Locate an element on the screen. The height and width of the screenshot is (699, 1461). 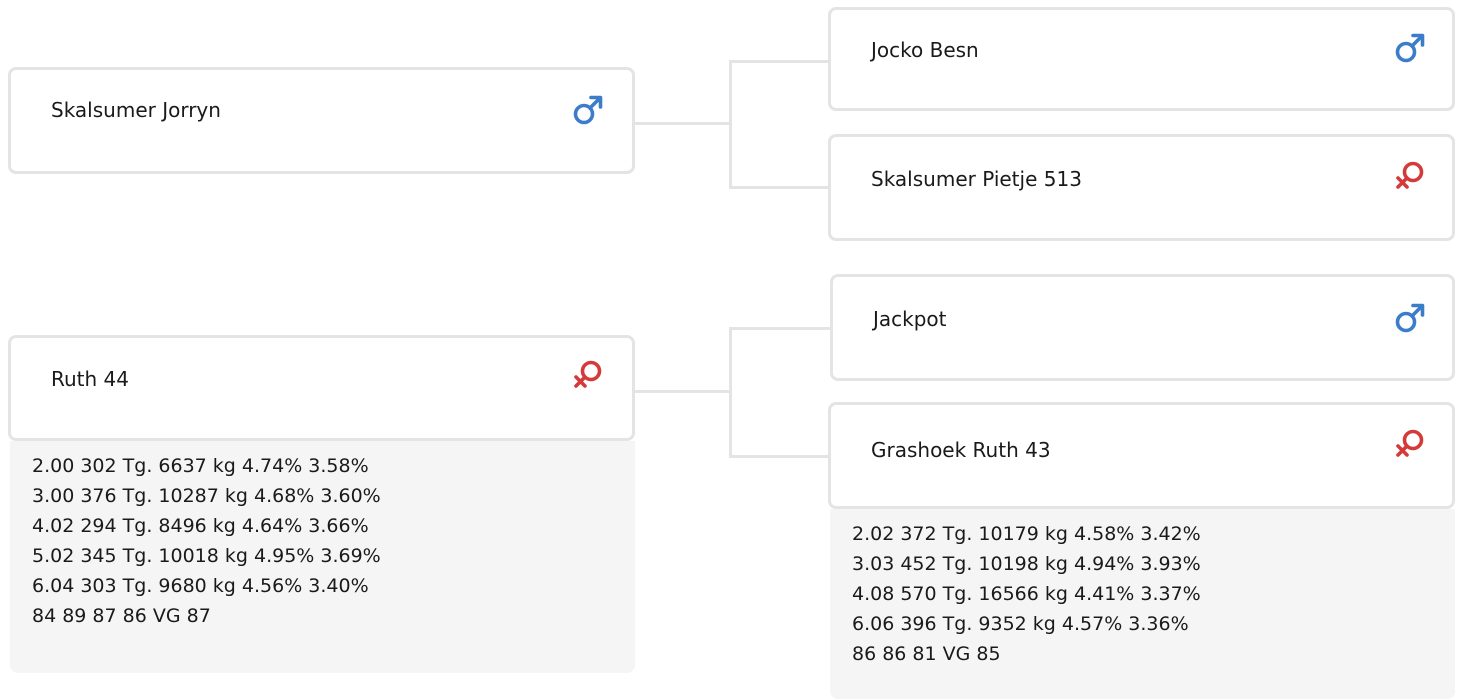
stat-row: 2.02 372 Tg. 10179 kg 4.58% 3.42% is located at coordinates (1026, 534).